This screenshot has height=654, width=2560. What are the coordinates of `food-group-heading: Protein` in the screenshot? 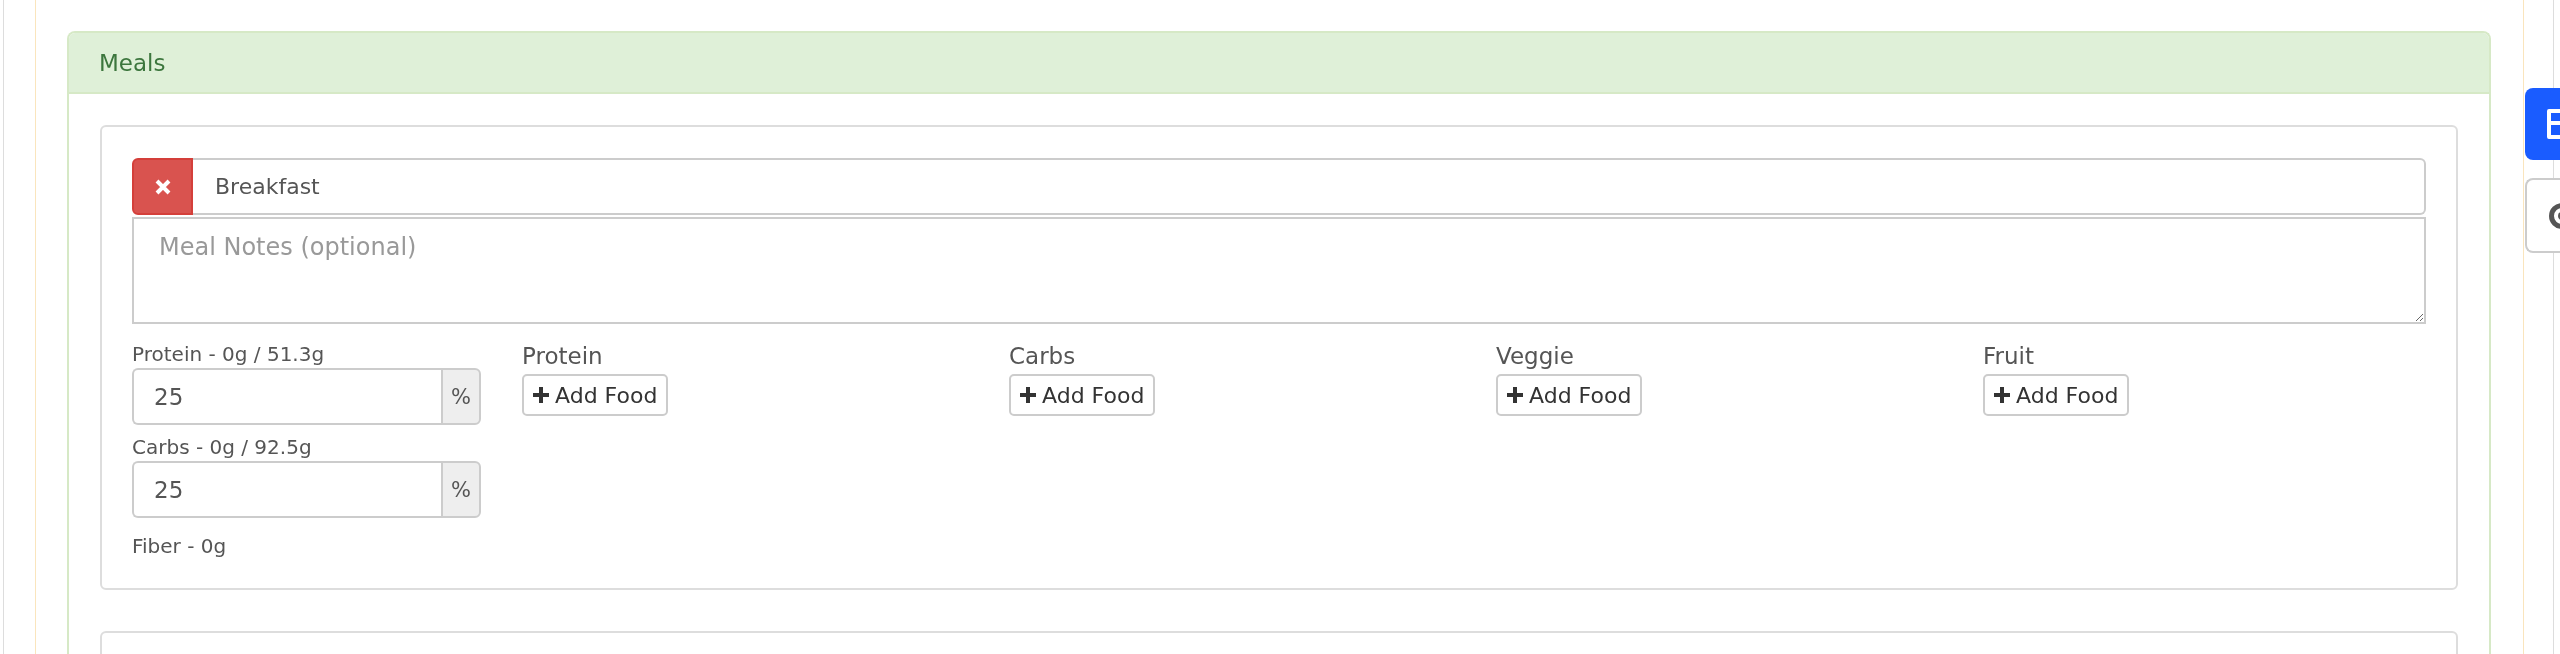 It's located at (562, 356).